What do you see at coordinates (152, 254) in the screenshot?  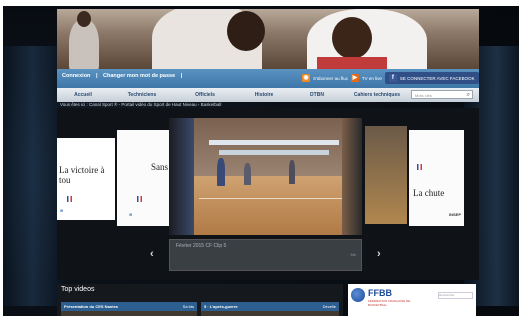 I see `prev-arrow-icon: ‹` at bounding box center [152, 254].